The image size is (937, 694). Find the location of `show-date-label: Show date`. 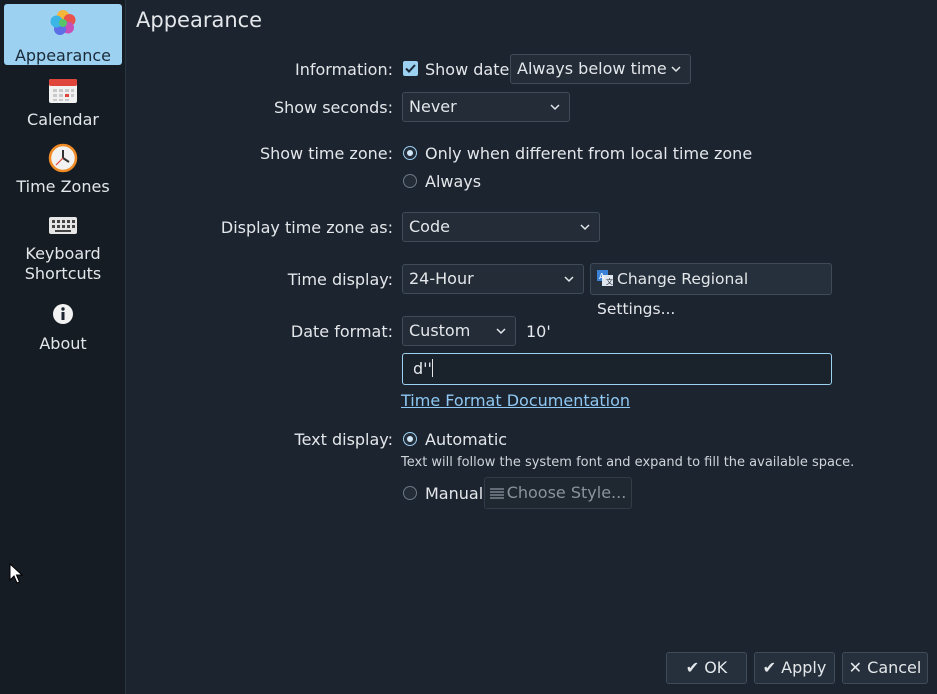

show-date-label: Show date is located at coordinates (467, 69).